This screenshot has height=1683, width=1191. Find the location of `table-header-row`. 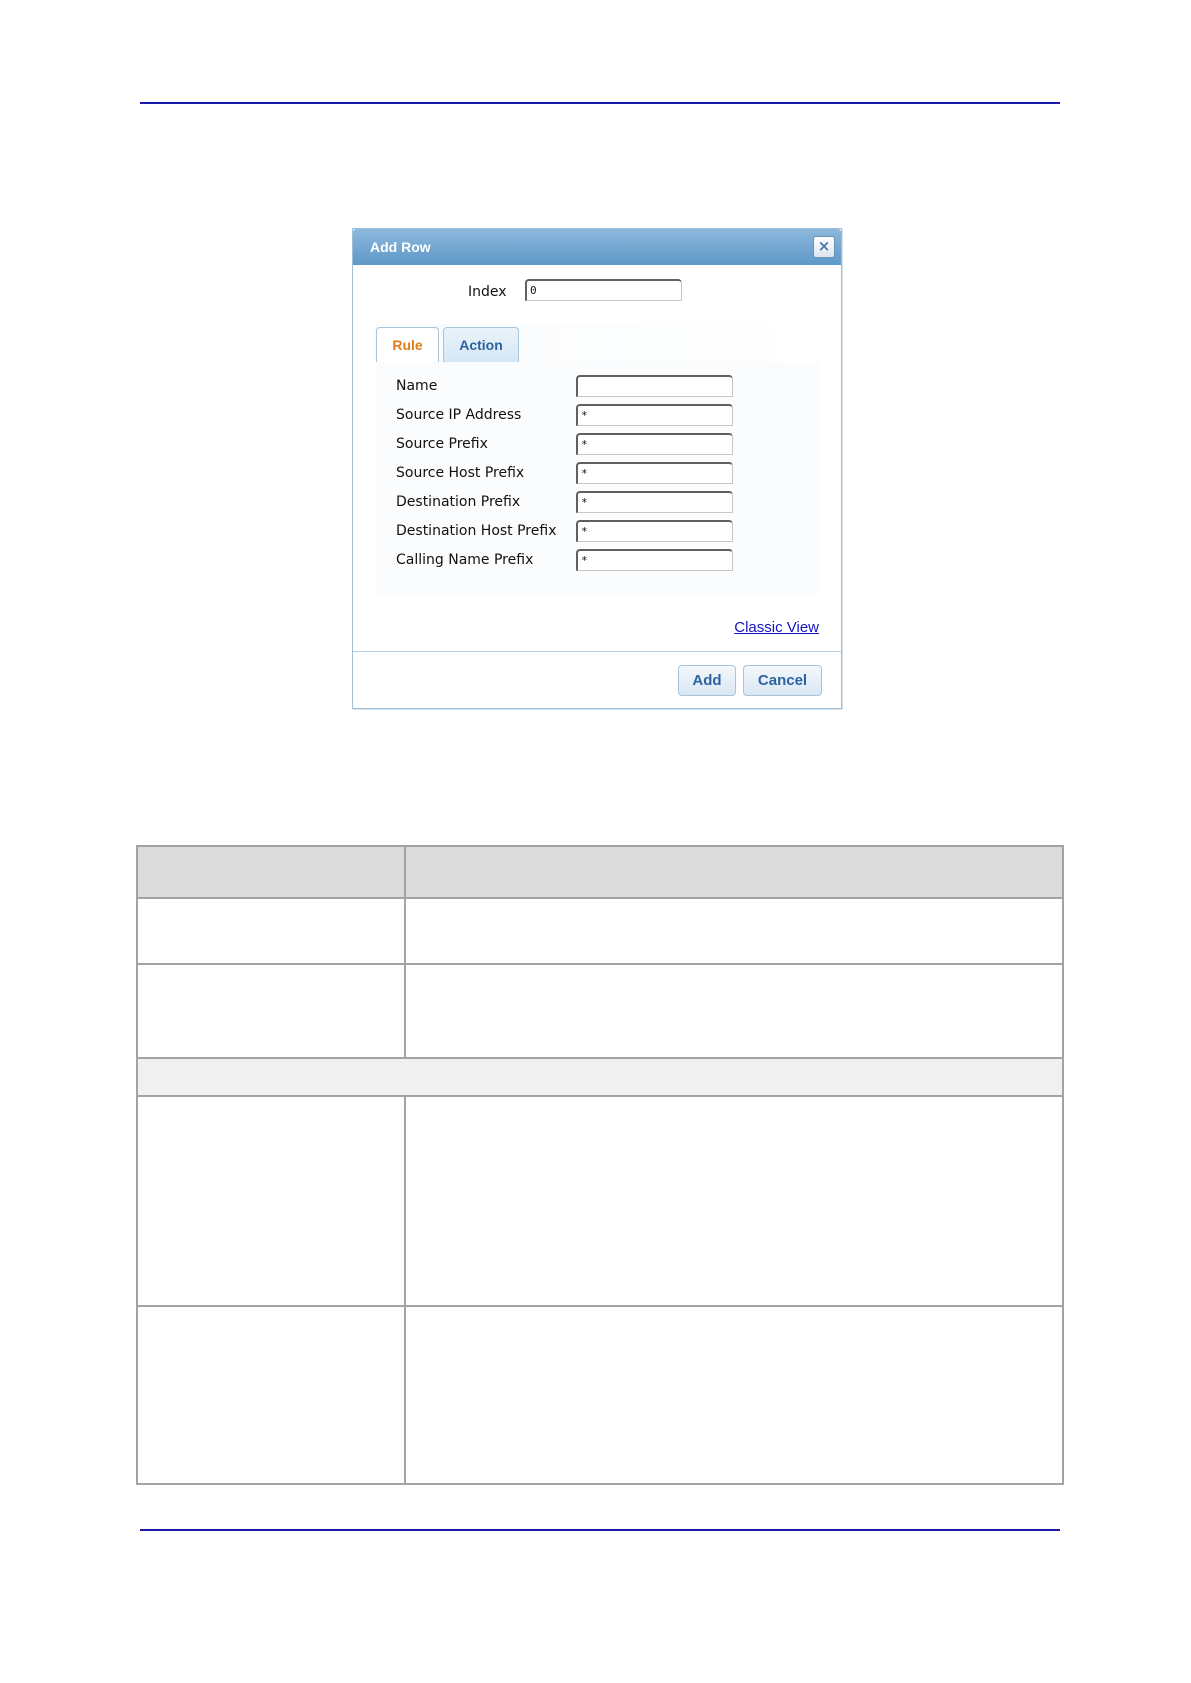

table-header-row is located at coordinates (600, 872).